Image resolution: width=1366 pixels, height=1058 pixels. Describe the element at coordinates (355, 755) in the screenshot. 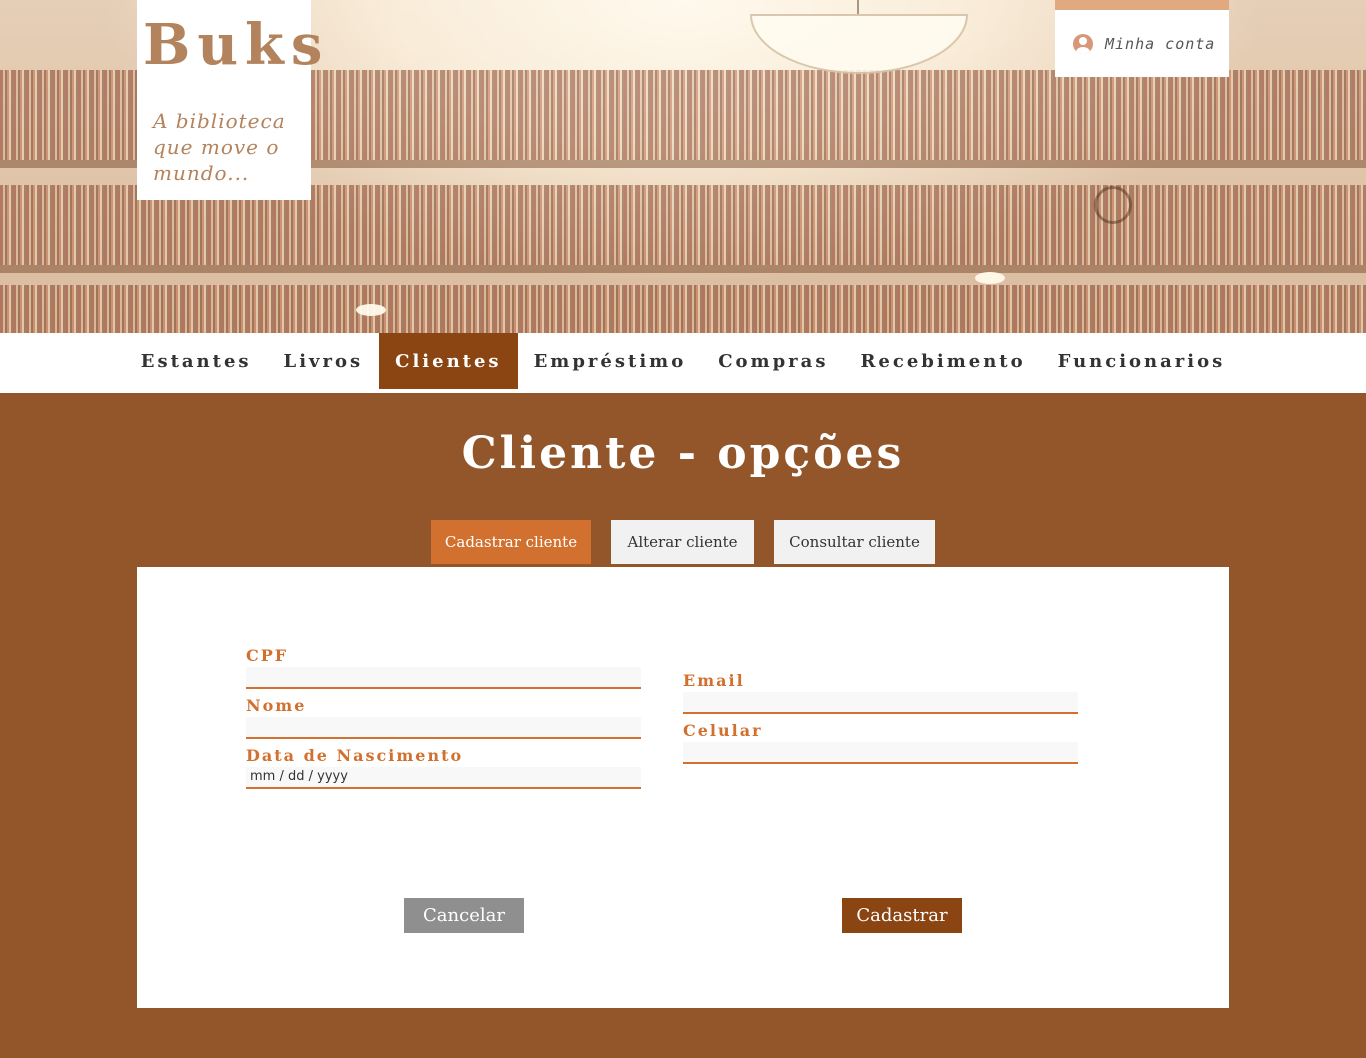

I see `nascimento-label: Data de Nascimento` at that location.